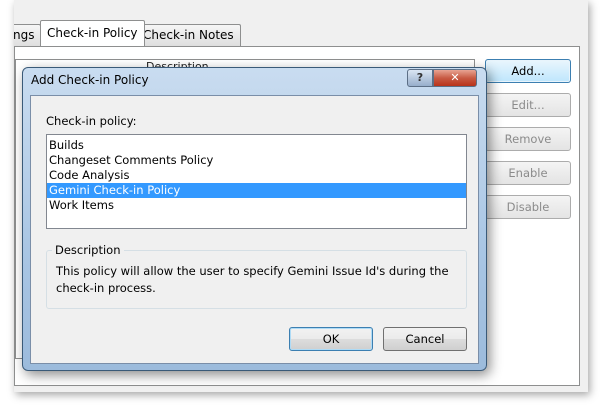 The image size is (602, 407). I want to click on policy-list-label: Check-in policy:, so click(91, 121).